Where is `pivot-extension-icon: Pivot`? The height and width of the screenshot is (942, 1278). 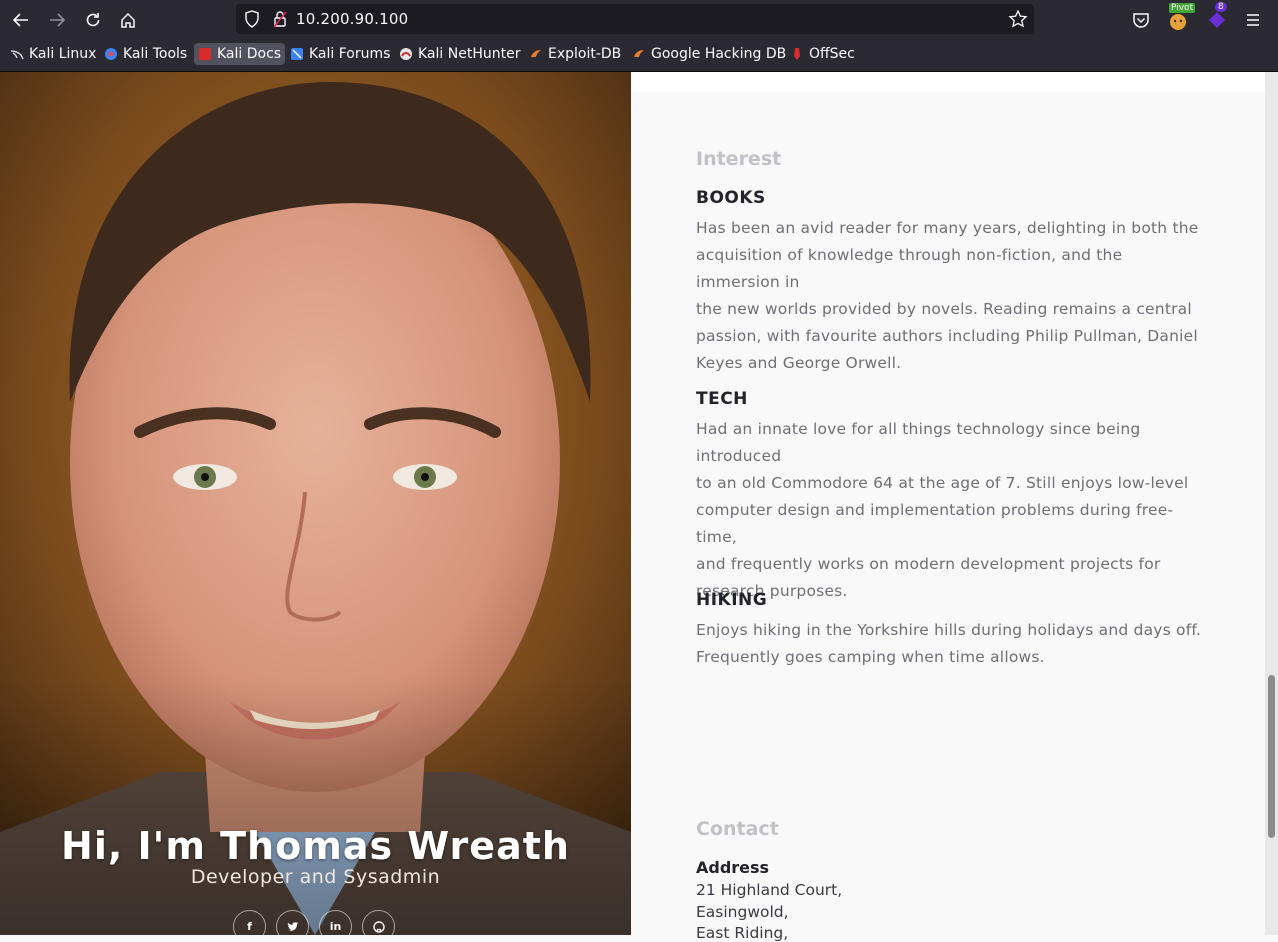 pivot-extension-icon: Pivot is located at coordinates (1181, 17).